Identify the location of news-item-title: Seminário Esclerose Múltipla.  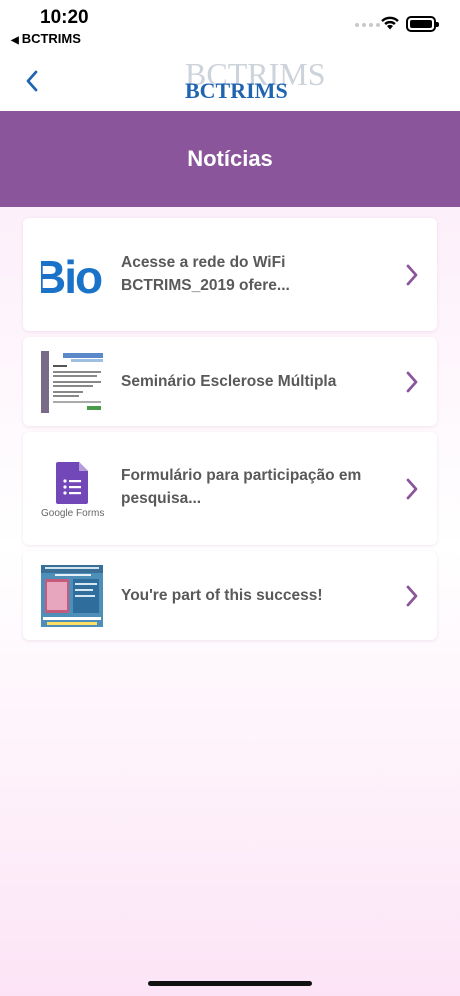
(229, 381).